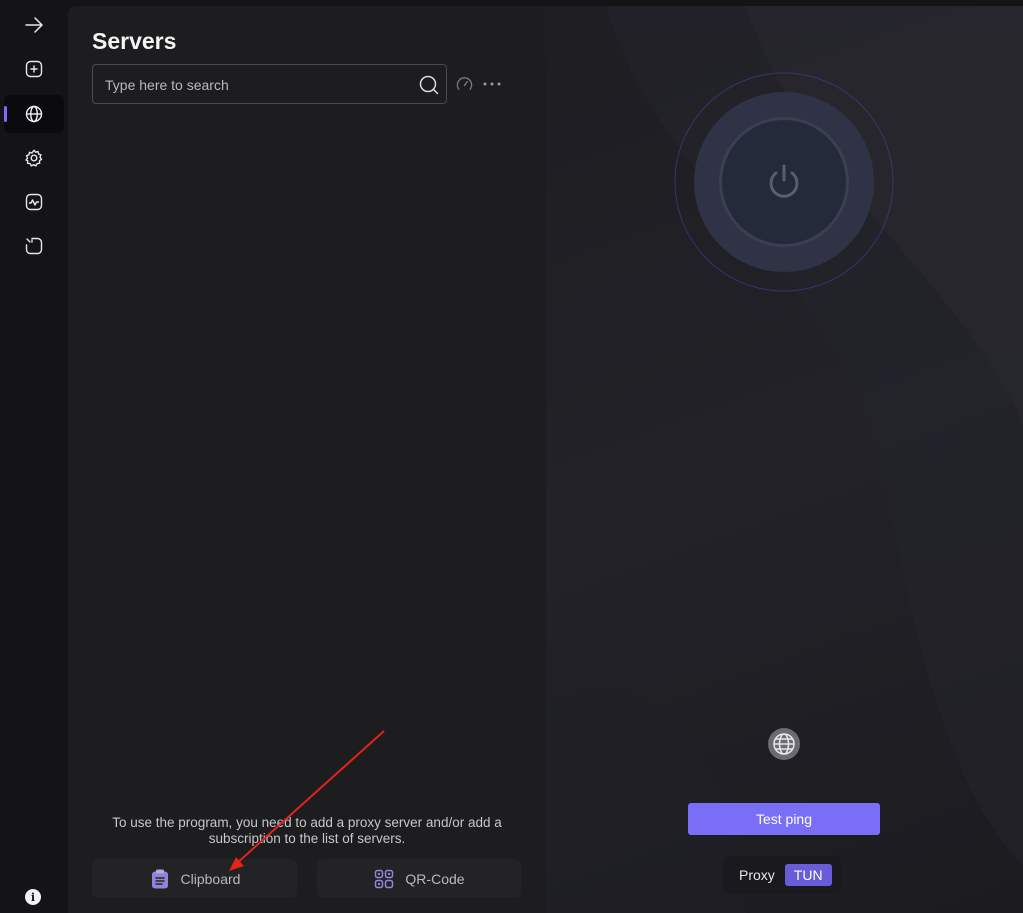  Describe the element at coordinates (808, 875) in the screenshot. I see `mode-option-tun: TUN` at that location.